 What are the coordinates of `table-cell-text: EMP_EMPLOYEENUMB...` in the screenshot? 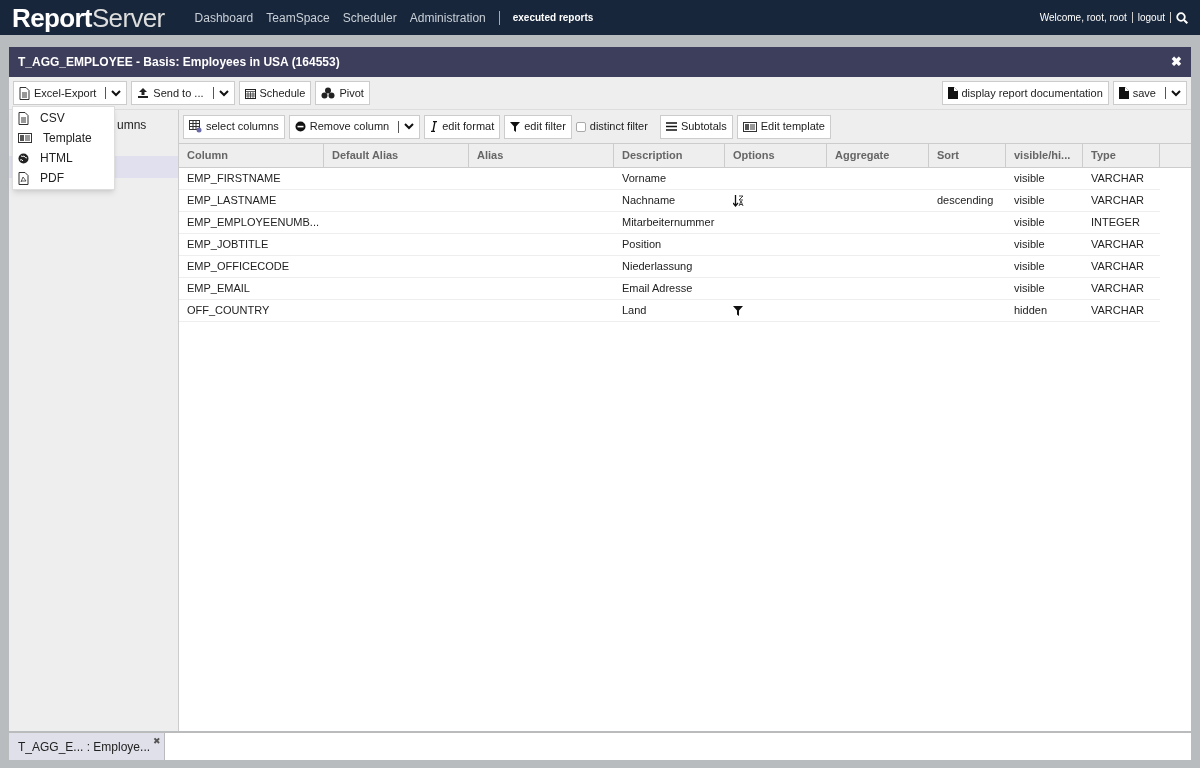 It's located at (253, 223).